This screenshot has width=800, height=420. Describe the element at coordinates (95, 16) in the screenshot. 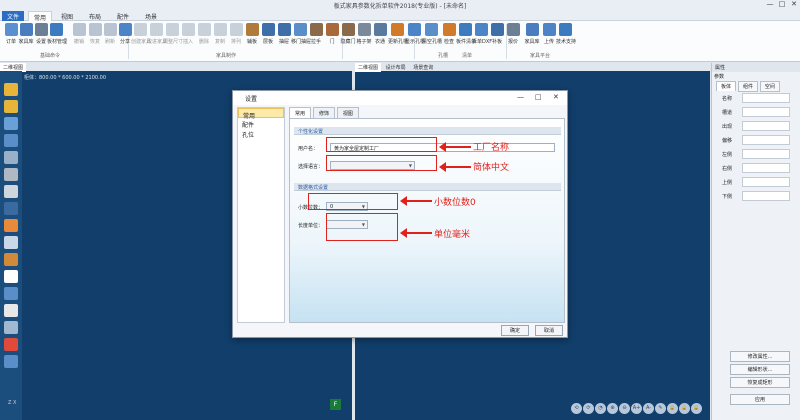

I see `menu-layout: 布局` at that location.